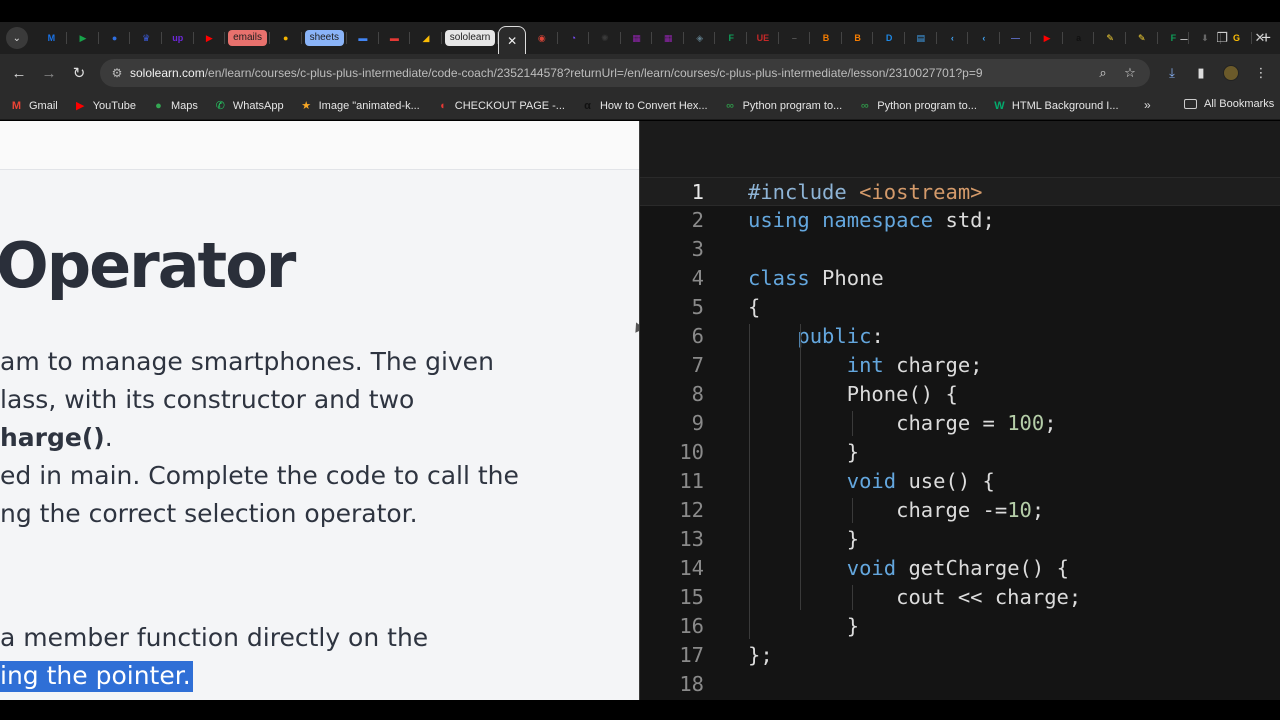 The height and width of the screenshot is (720, 1280). What do you see at coordinates (1142, 38) in the screenshot?
I see `tab-34: ✎` at bounding box center [1142, 38].